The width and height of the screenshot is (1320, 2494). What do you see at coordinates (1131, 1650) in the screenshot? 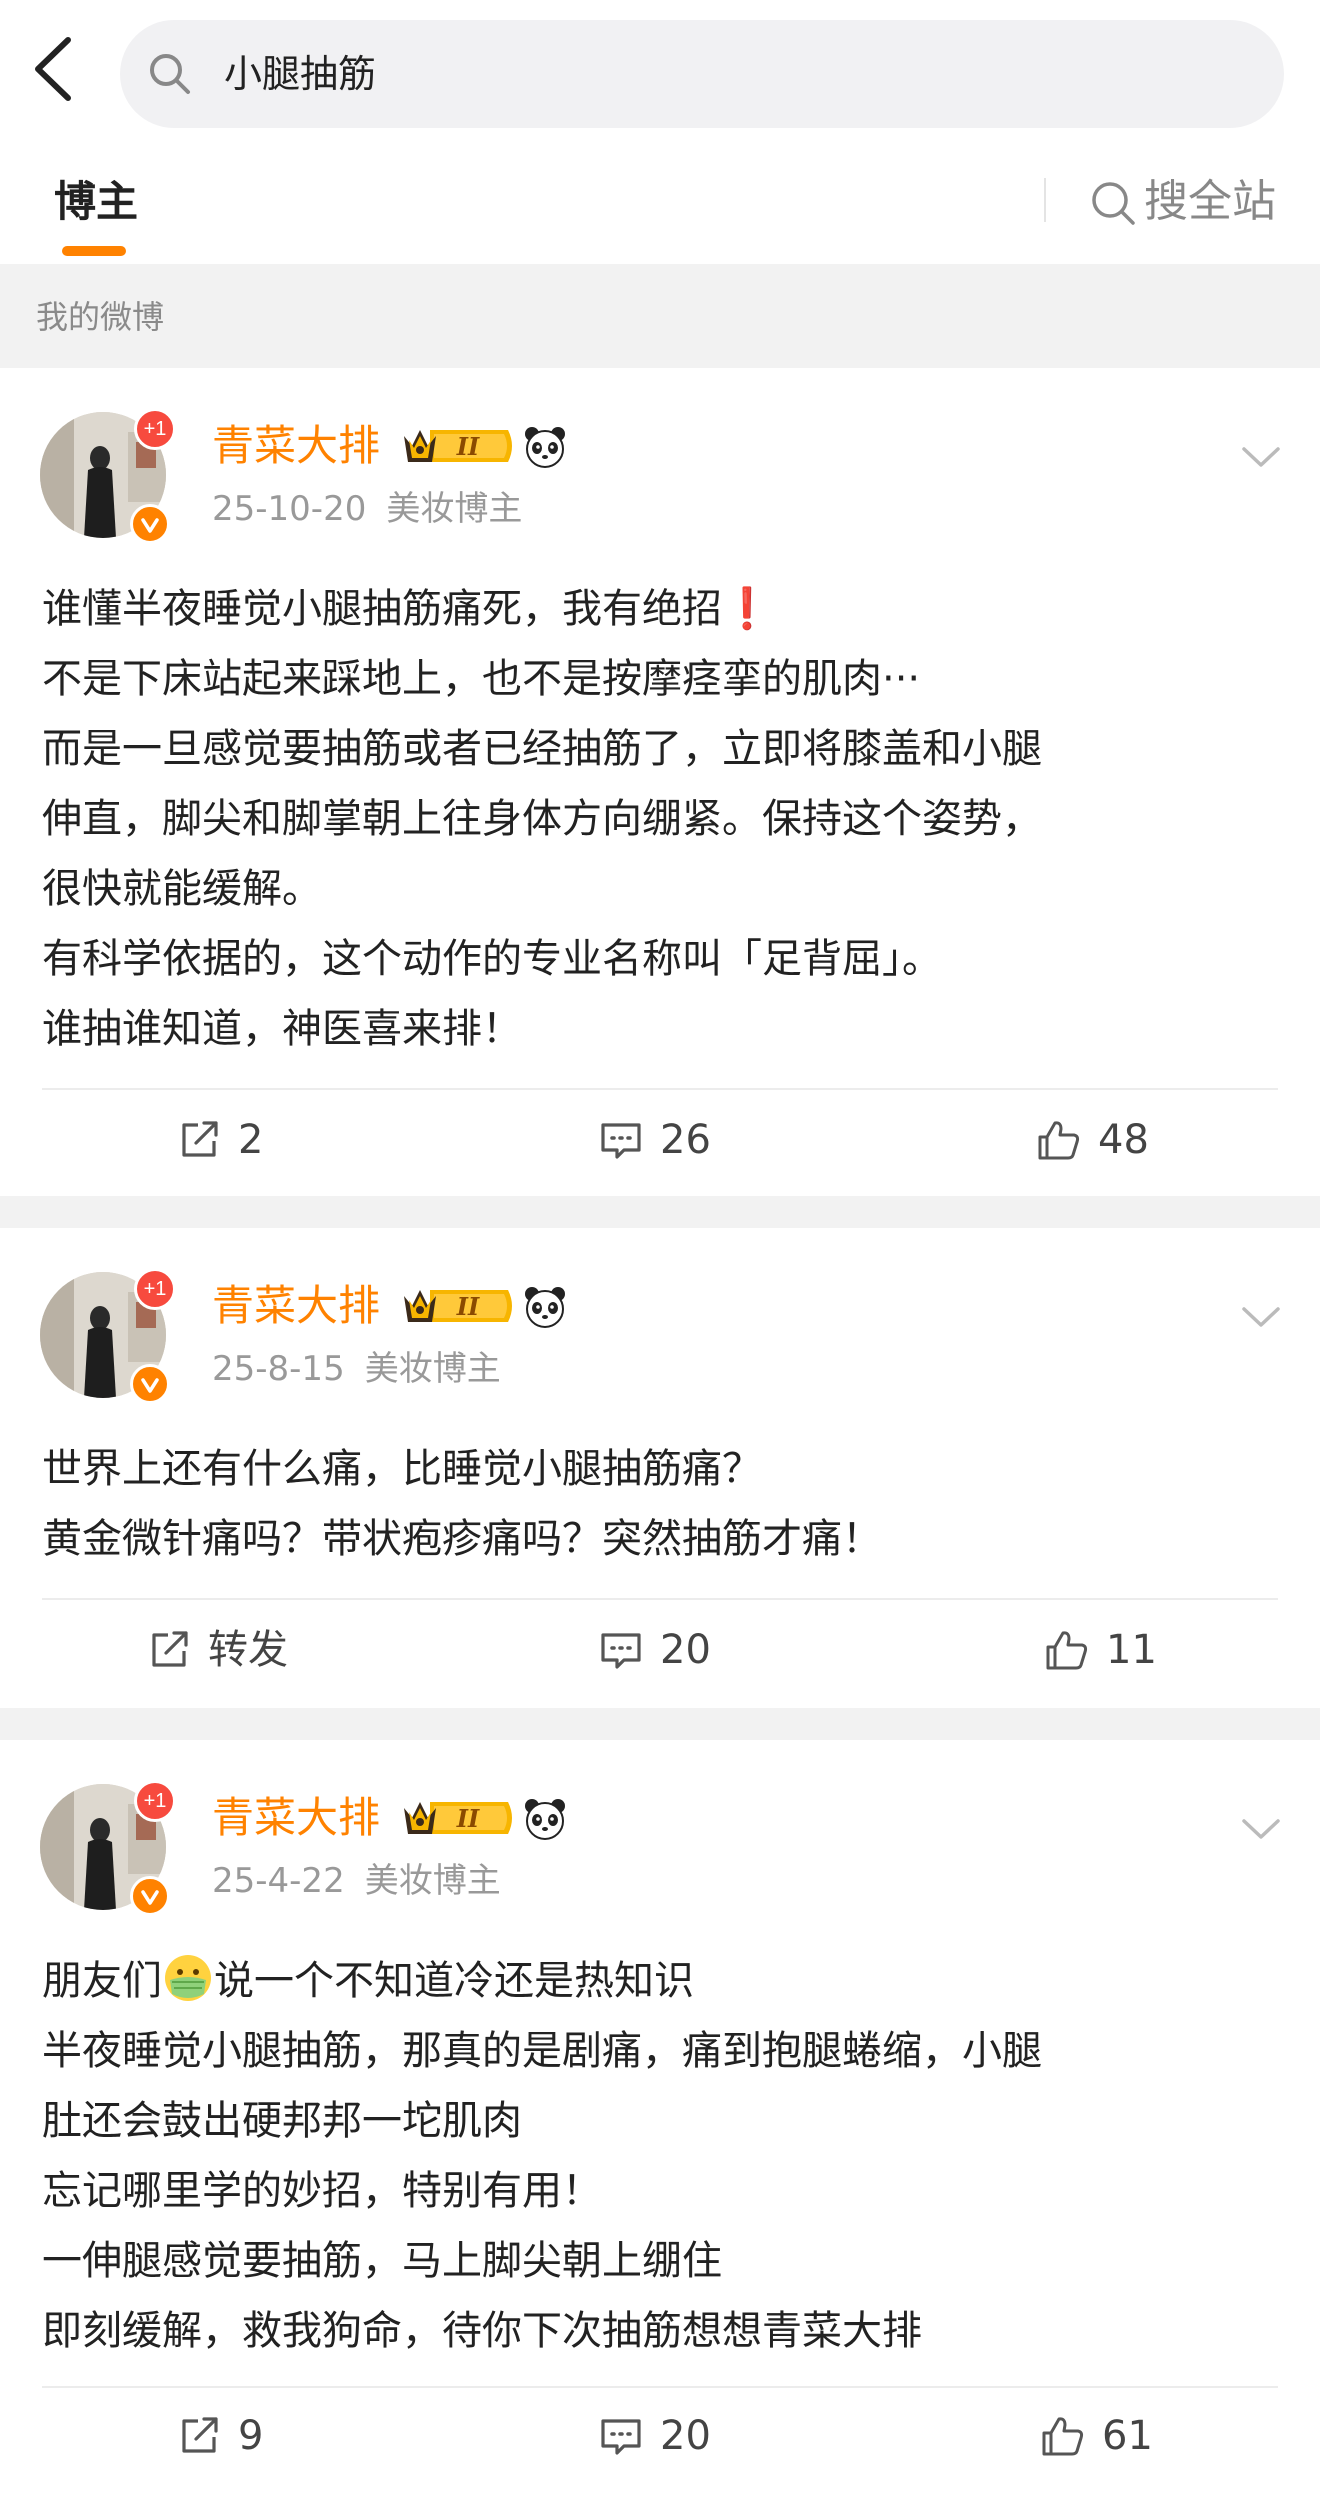
I see `like-count: 11` at bounding box center [1131, 1650].